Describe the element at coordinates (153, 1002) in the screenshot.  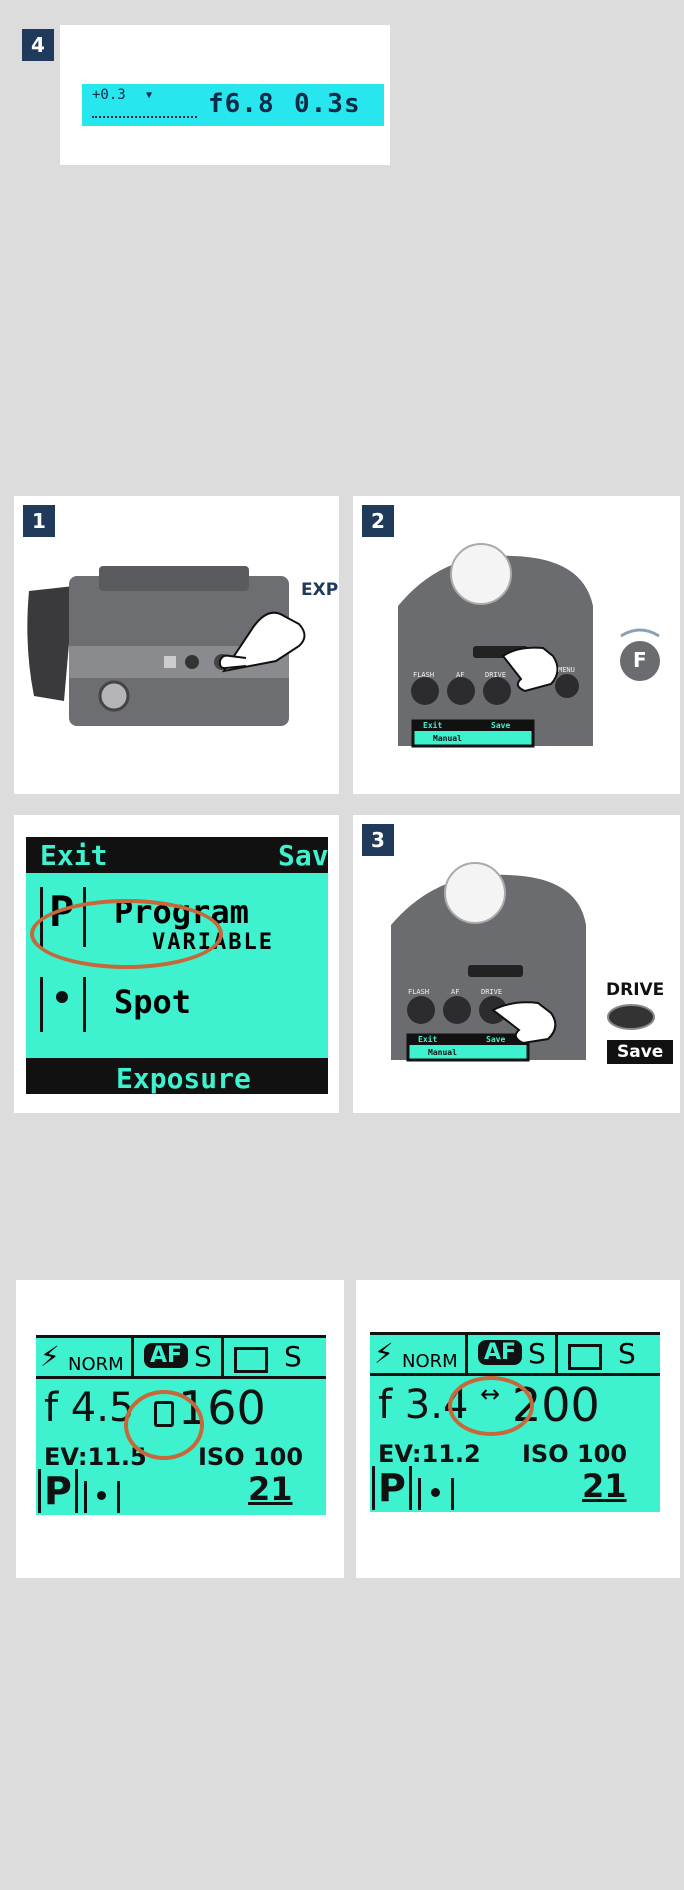
I see `menu-item-spot: Spot` at that location.